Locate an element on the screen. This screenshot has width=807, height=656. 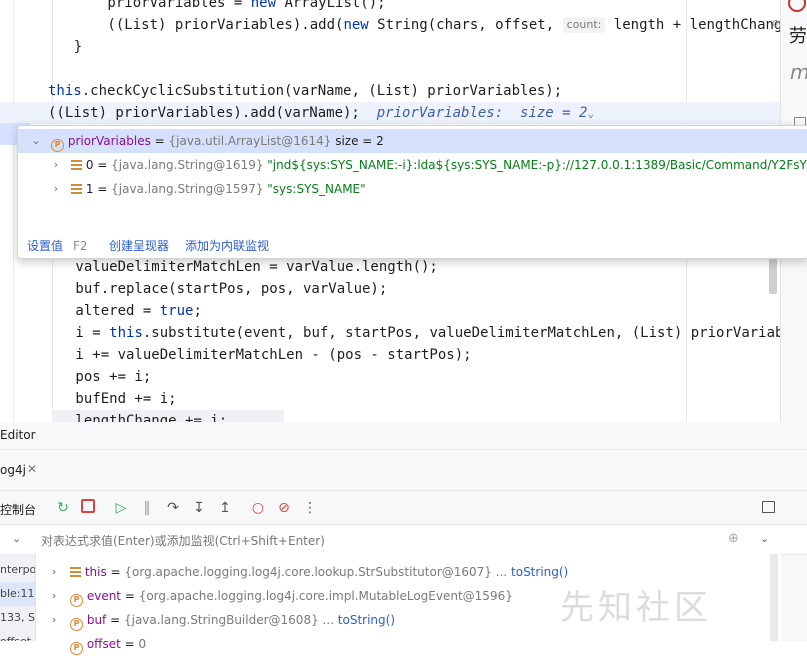
set-value-shortcut: F2 is located at coordinates (80, 246).